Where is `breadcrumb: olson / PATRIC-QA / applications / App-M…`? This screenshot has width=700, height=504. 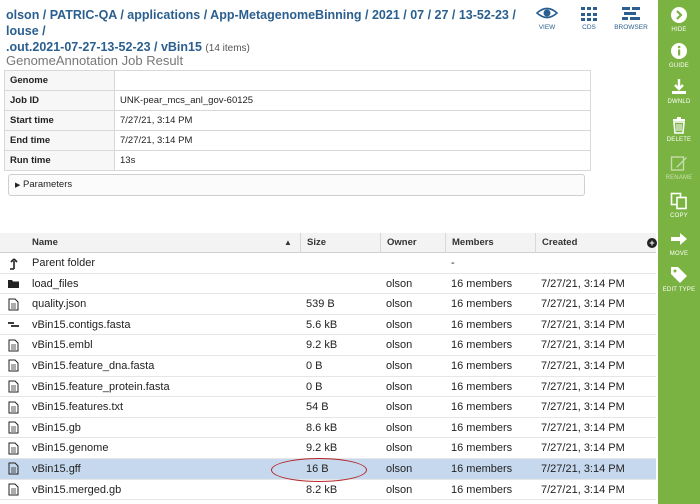 breadcrumb: olson / PATRIC-QA / applications / App-M… is located at coordinates (268, 32).